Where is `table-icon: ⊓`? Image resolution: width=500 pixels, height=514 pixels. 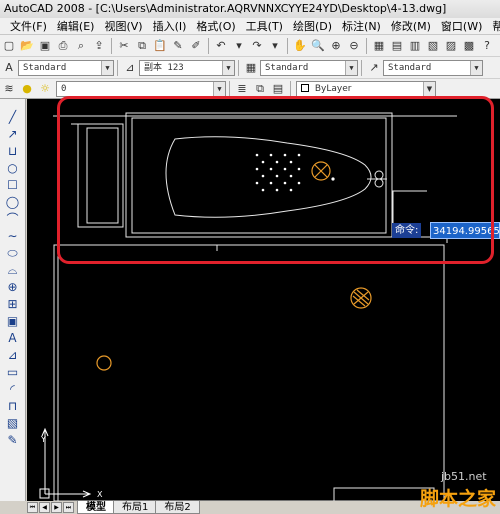
table-icon: ⊓ is located at coordinates (13, 406).